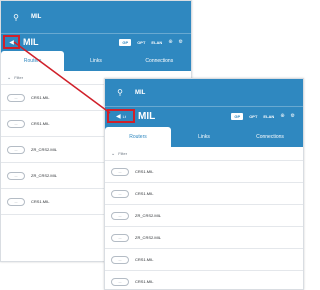 This screenshot has width=320, height=290. I want to click on back-button: ◀ Lt, so click(121, 116).